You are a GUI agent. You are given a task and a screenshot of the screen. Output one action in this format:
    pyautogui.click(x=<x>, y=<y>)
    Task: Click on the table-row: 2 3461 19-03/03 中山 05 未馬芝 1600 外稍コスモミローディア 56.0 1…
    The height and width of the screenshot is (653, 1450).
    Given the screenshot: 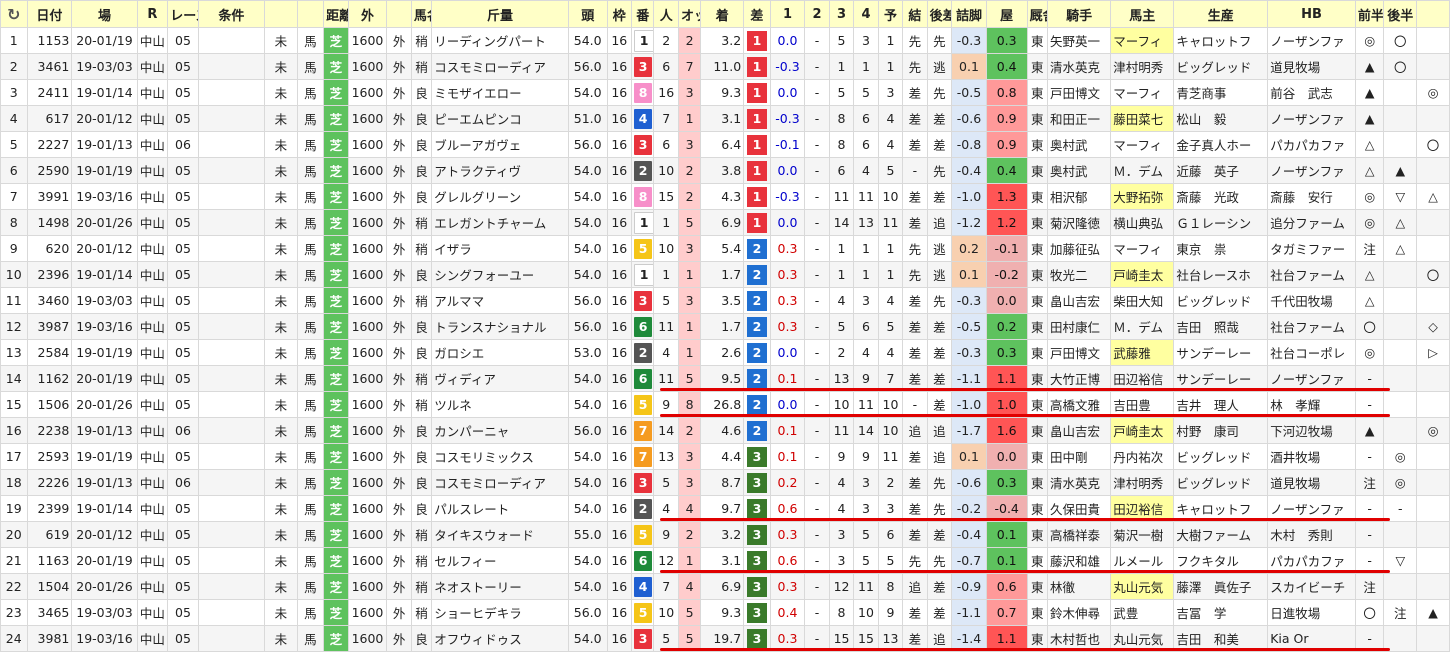 What is the action you would take?
    pyautogui.click(x=725, y=66)
    